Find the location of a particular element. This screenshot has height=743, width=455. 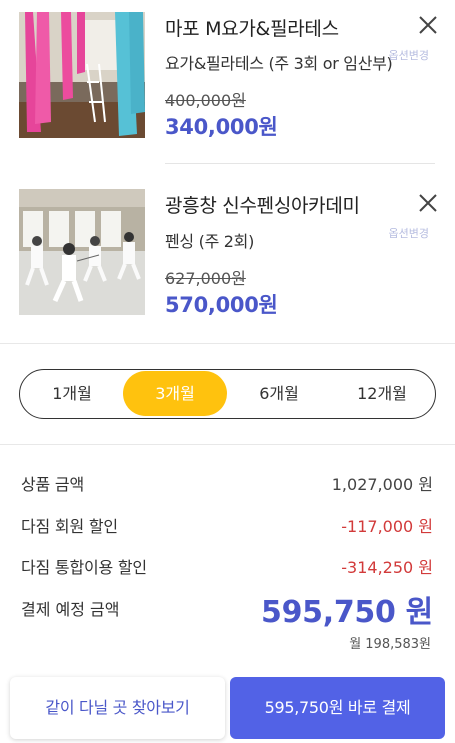

original-price: 627,000원 is located at coordinates (205, 278).